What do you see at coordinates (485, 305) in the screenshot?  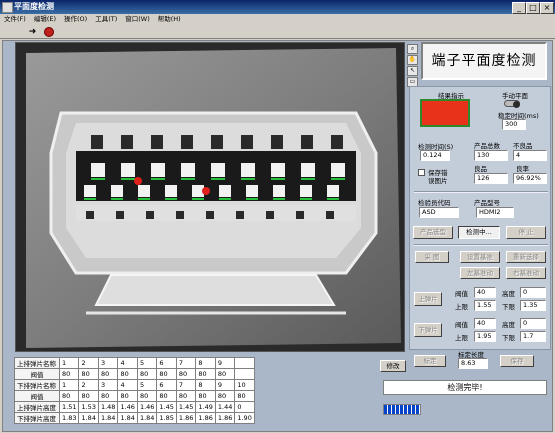 I see `upper-limit-field: 1.55` at bounding box center [485, 305].